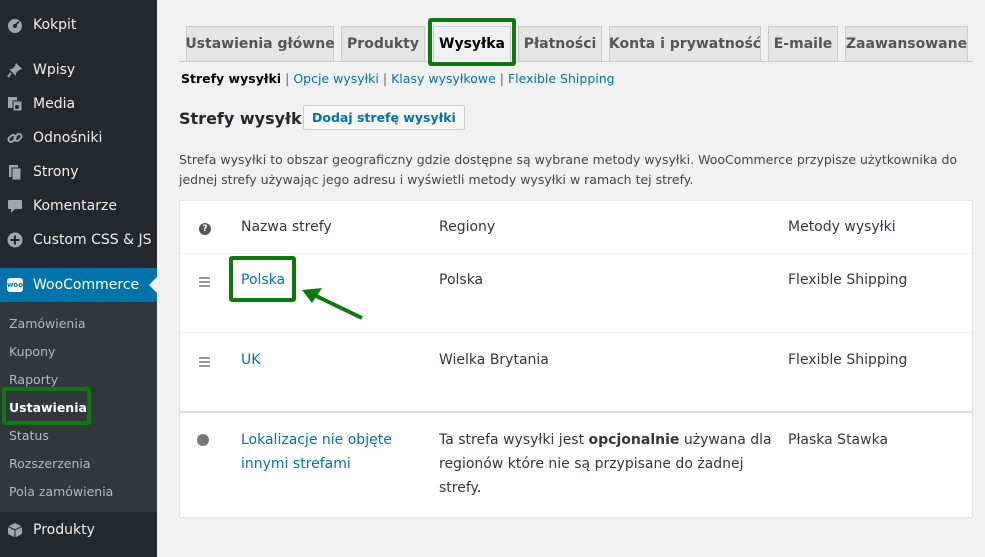 The width and height of the screenshot is (985, 557). What do you see at coordinates (514, 440) in the screenshot?
I see `desc-part: Ta strefa wysyłki jest` at bounding box center [514, 440].